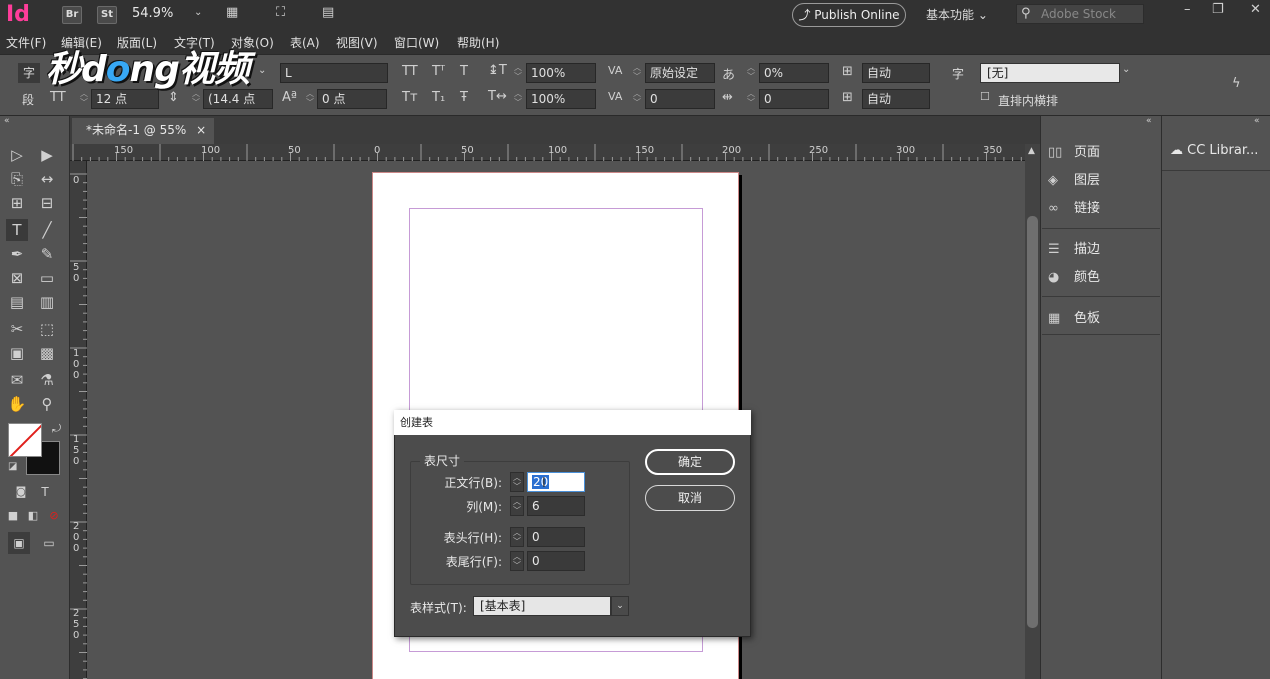  I want to click on gradient-feather-tool-icon: ▩, so click(47, 353).